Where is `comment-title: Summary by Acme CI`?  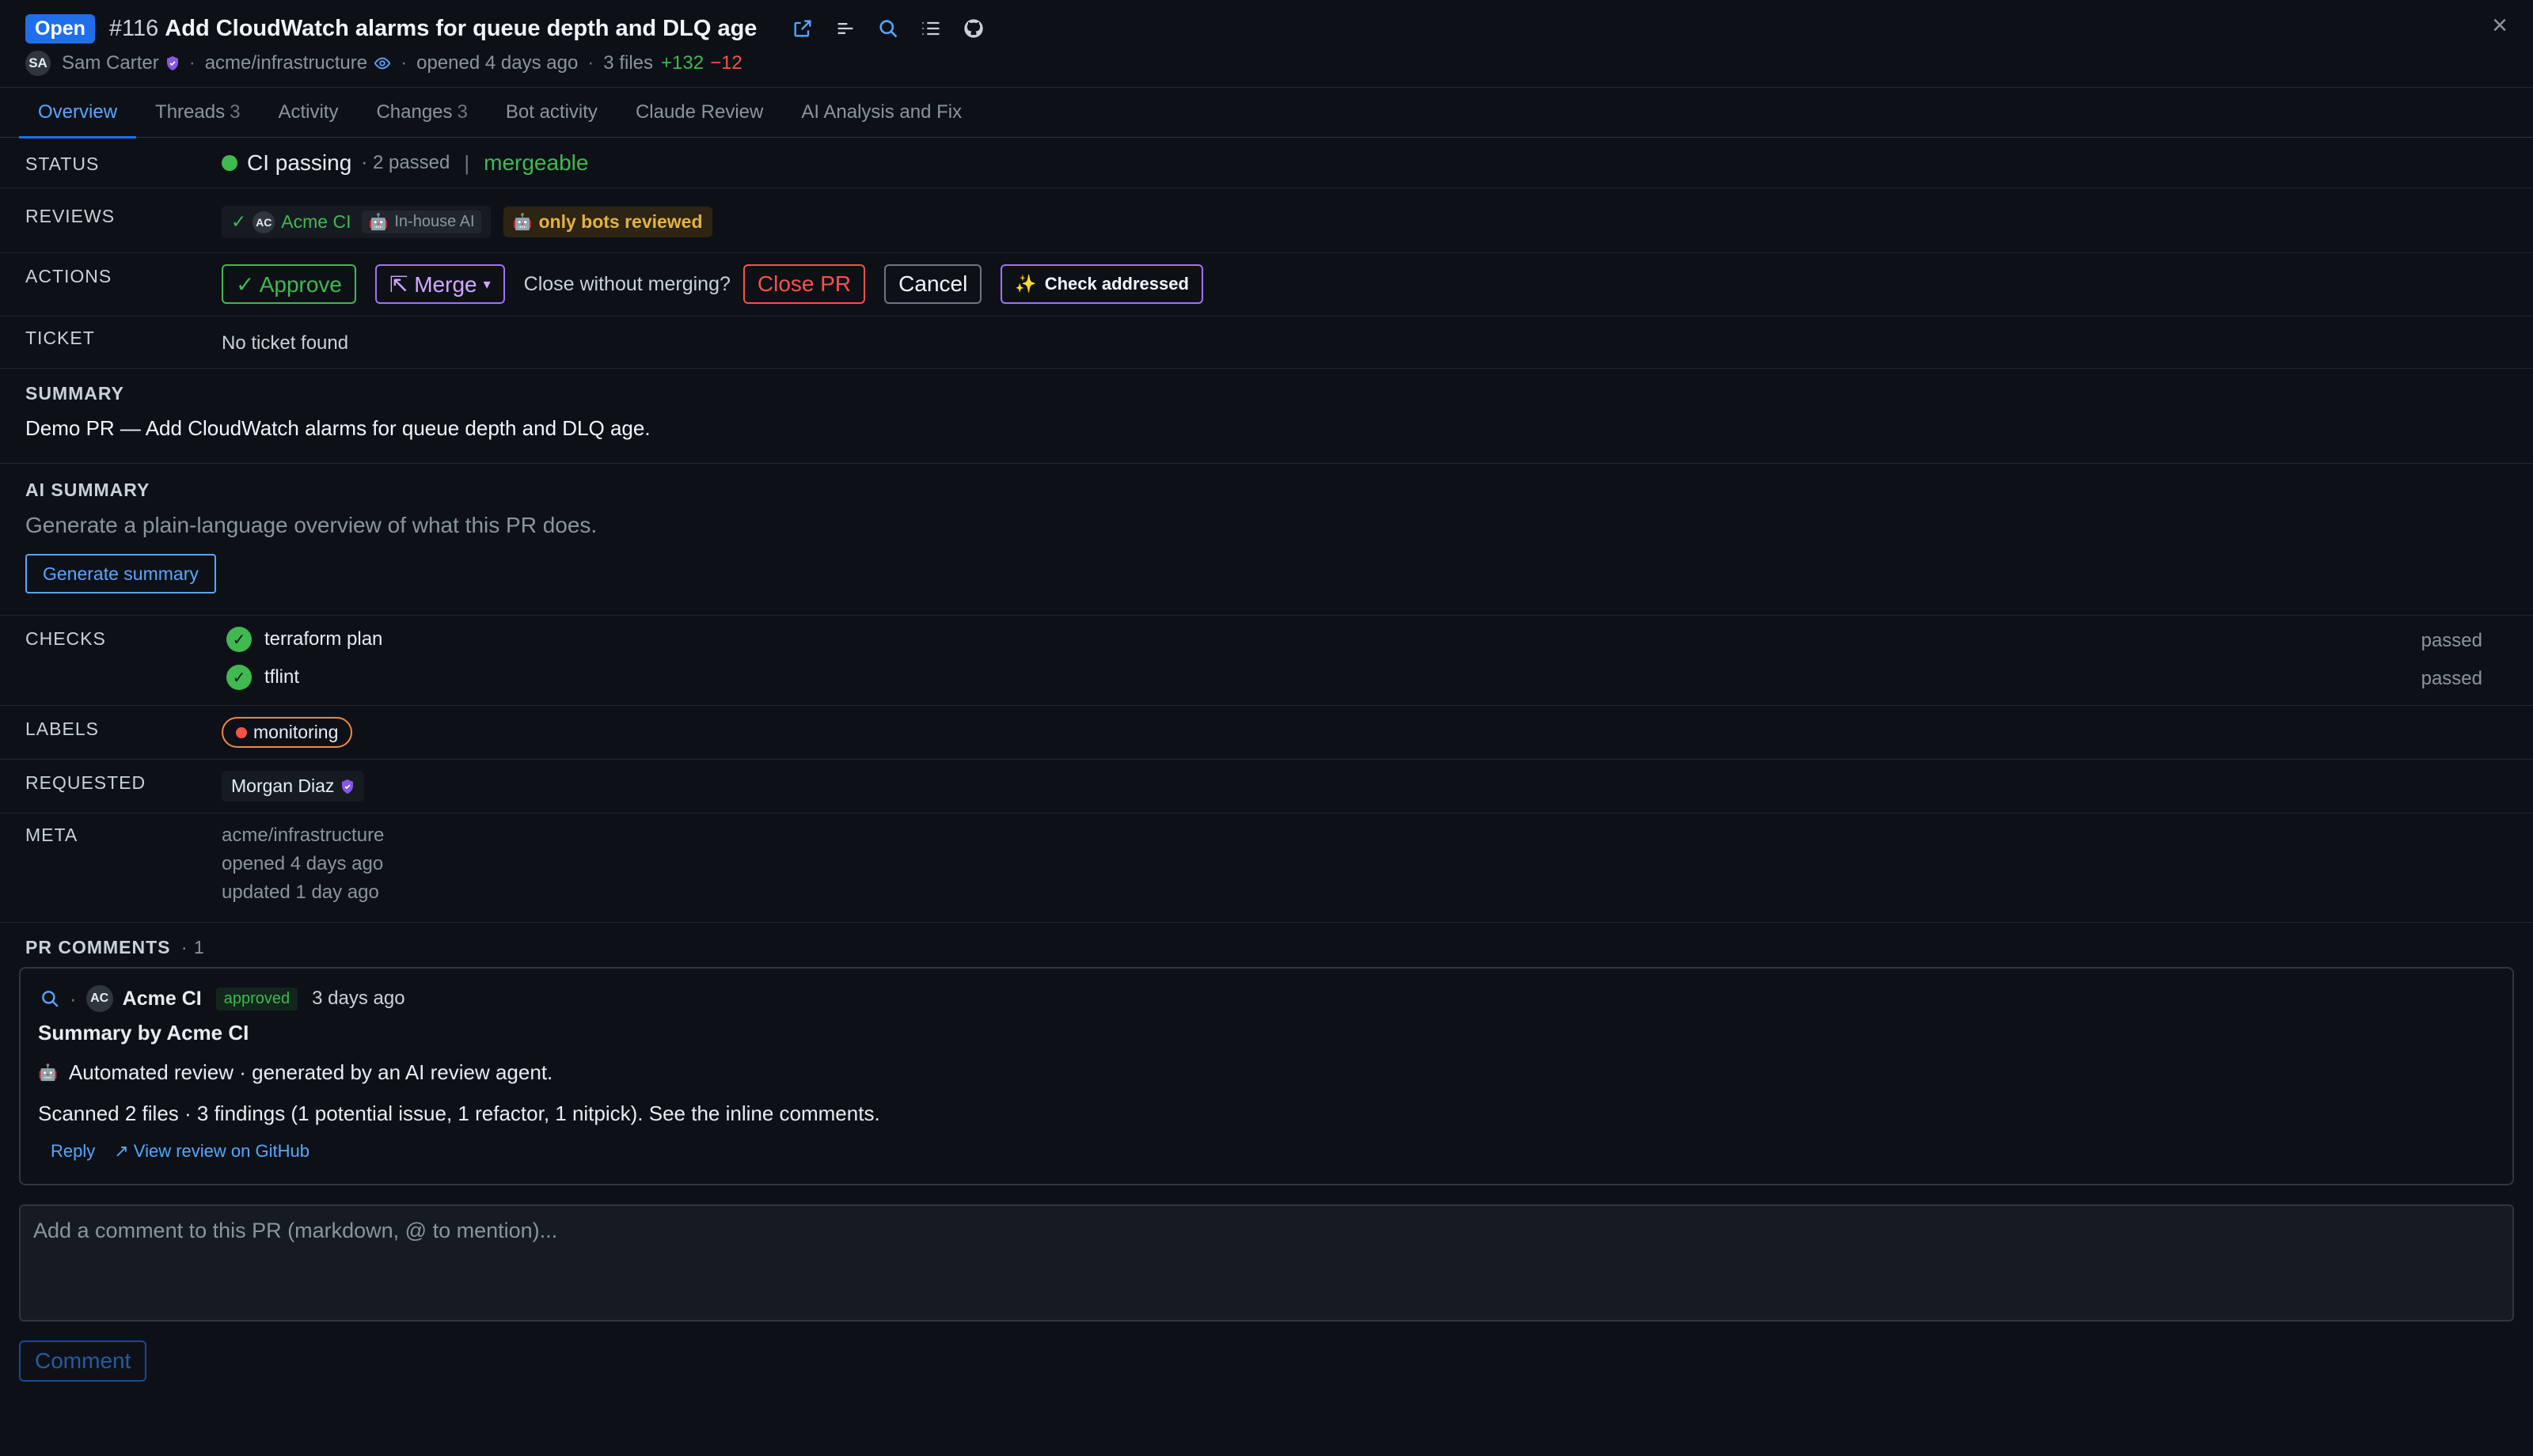 comment-title: Summary by Acme CI is located at coordinates (143, 1033).